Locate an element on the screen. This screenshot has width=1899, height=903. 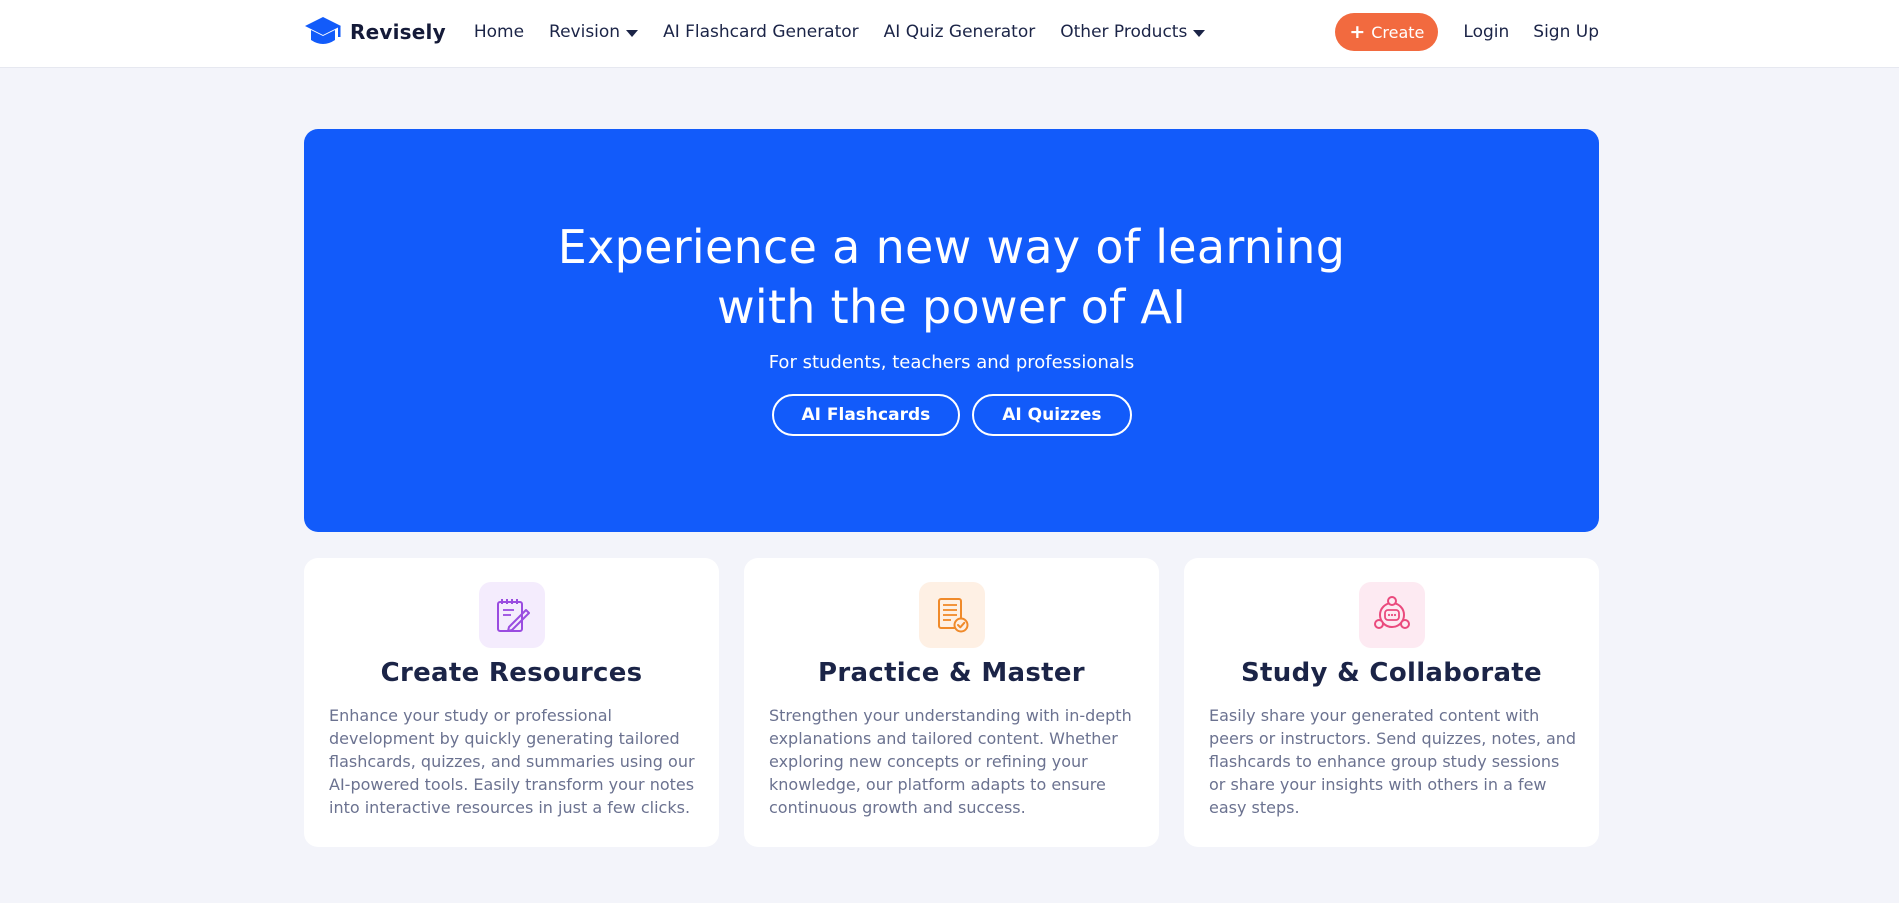
nav-home-label: Home is located at coordinates (499, 32).